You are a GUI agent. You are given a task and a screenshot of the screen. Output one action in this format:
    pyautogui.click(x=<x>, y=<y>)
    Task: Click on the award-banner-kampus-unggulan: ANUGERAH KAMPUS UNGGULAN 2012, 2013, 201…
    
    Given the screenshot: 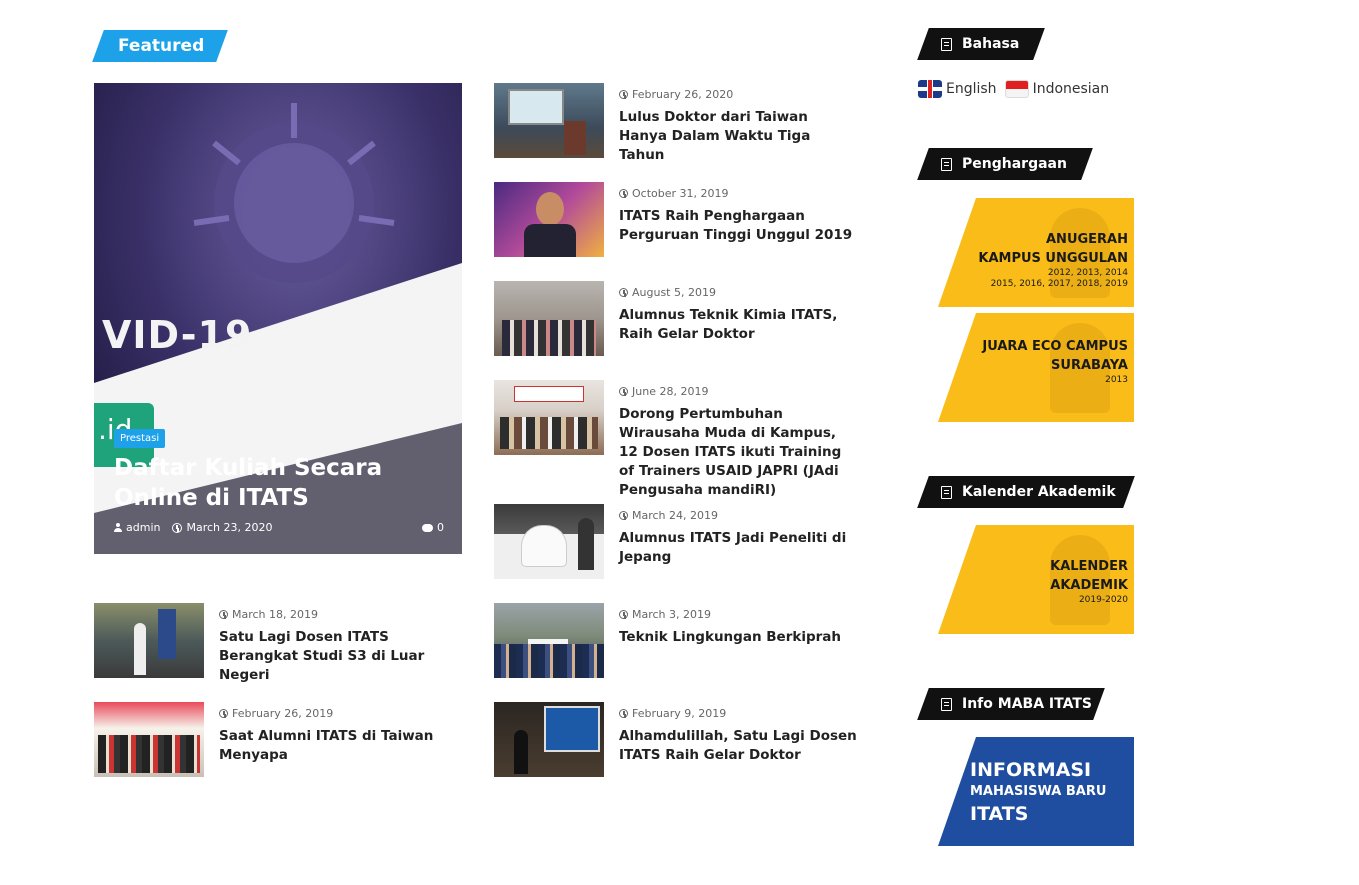 What is the action you would take?
    pyautogui.click(x=1036, y=252)
    